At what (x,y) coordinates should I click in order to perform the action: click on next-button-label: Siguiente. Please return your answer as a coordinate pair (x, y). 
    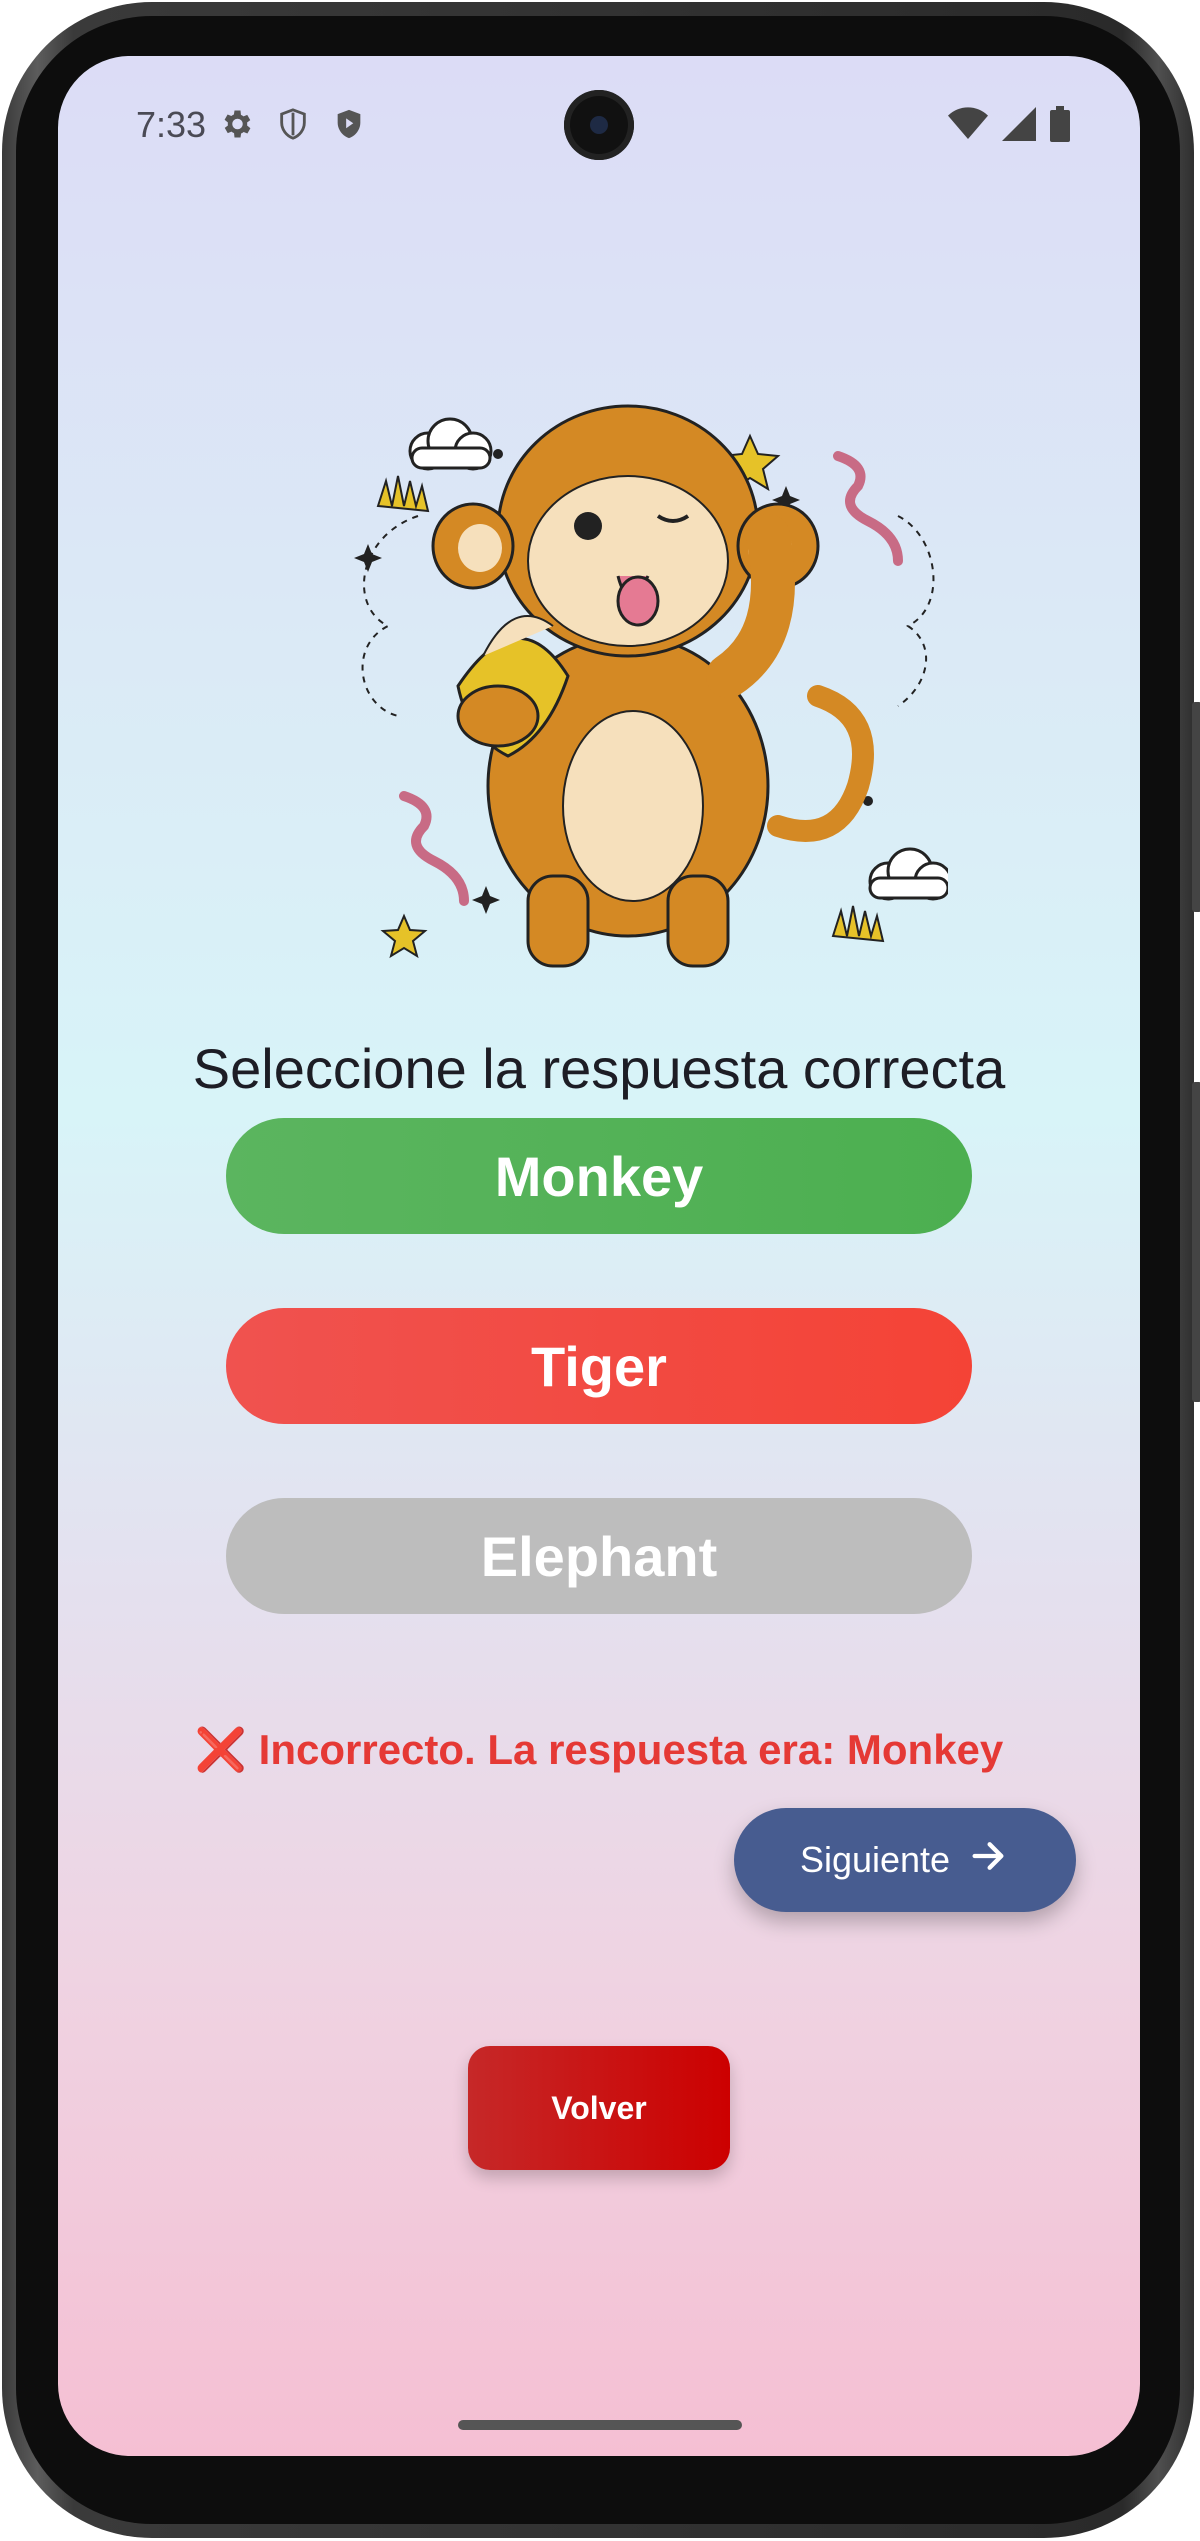
    Looking at the image, I should click on (875, 1859).